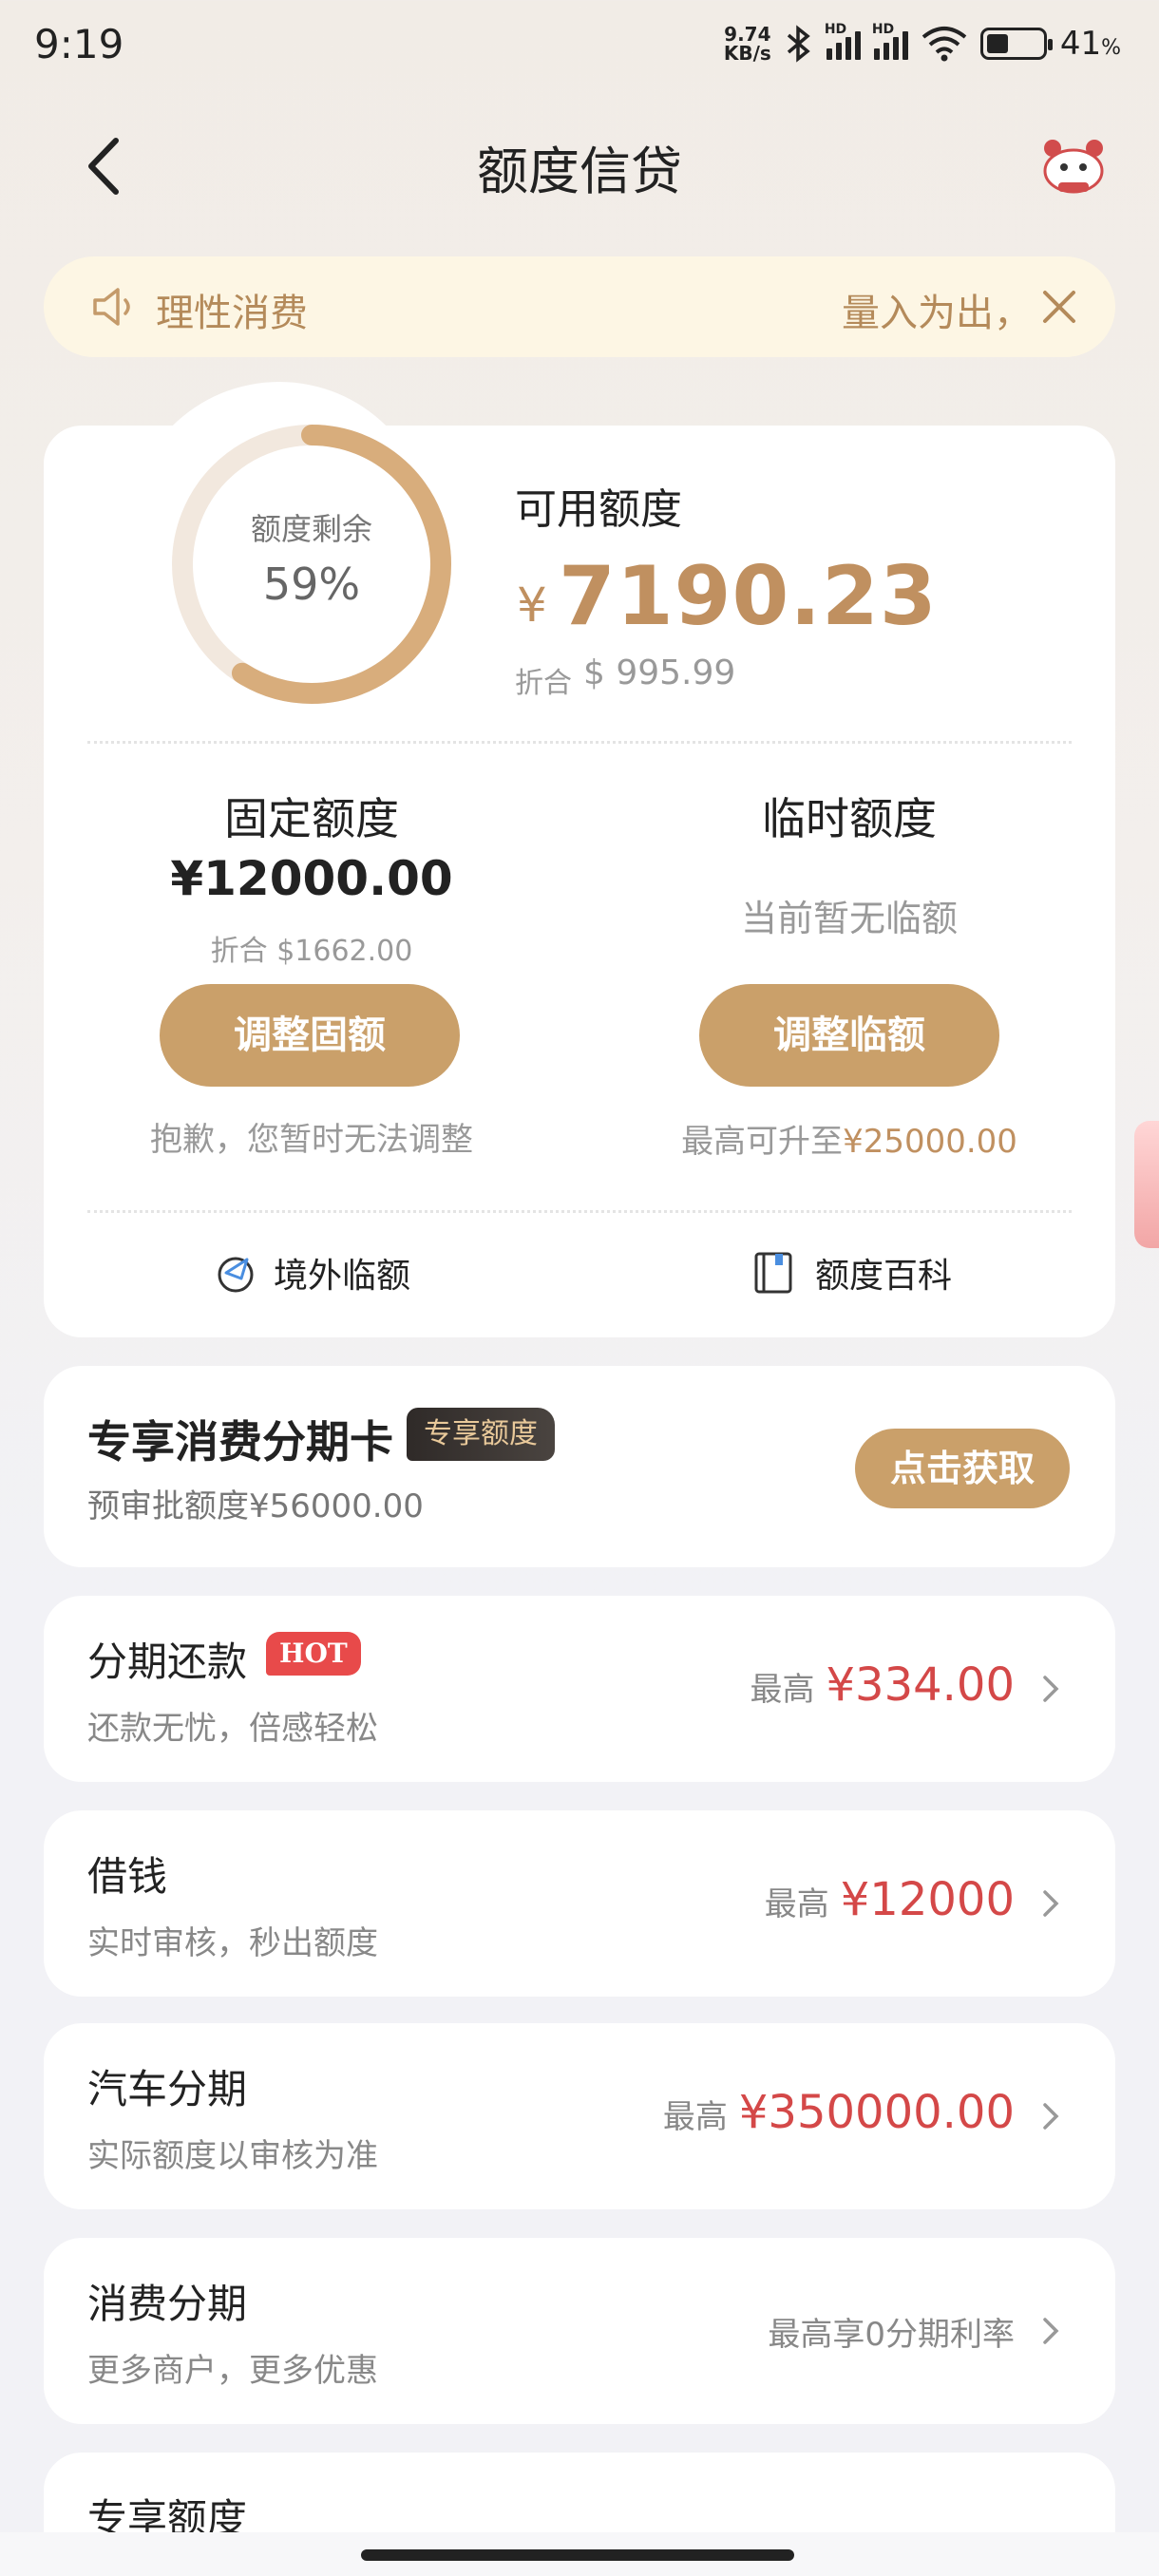 This screenshot has height=2576, width=1159. I want to click on row-value: 最高 ¥334.00, so click(883, 1685).